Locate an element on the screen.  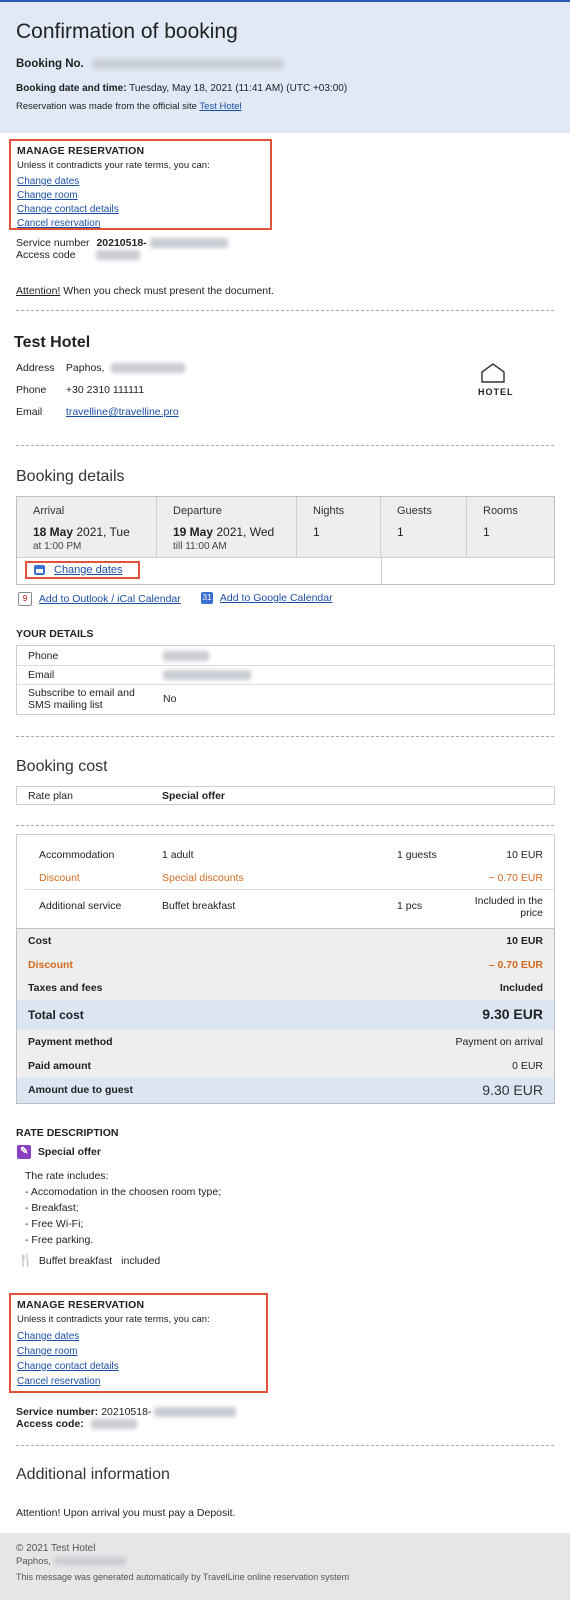
phone-label: Phone is located at coordinates (31, 390).